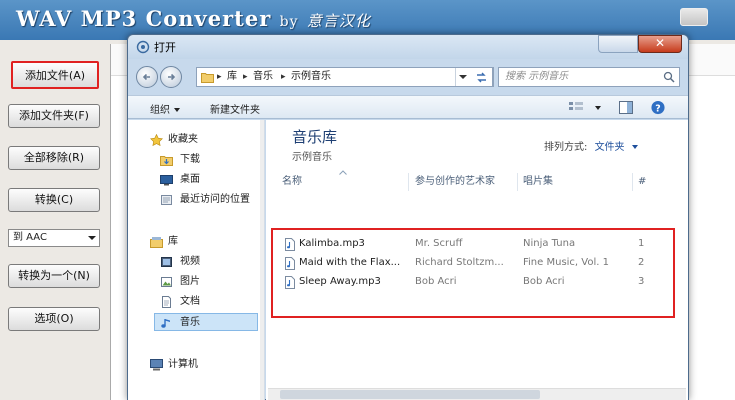 The image size is (735, 400). I want to click on options-button: 选项(O), so click(54, 319).